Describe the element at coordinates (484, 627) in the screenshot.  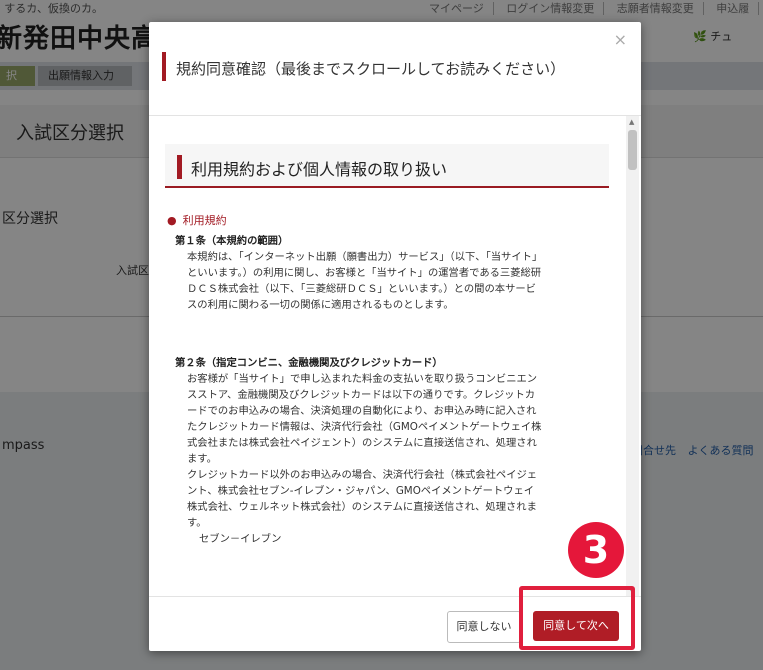
I see `disagree-button: 同意しない` at that location.